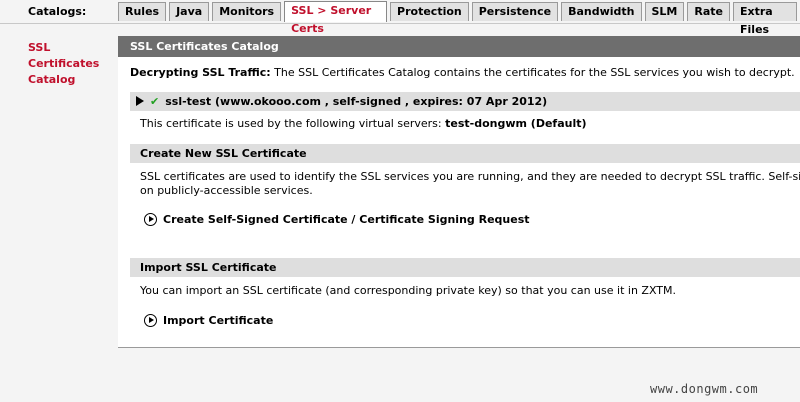 This screenshot has height=402, width=800. I want to click on page-title: SSL Certificates Catalog, so click(459, 46).